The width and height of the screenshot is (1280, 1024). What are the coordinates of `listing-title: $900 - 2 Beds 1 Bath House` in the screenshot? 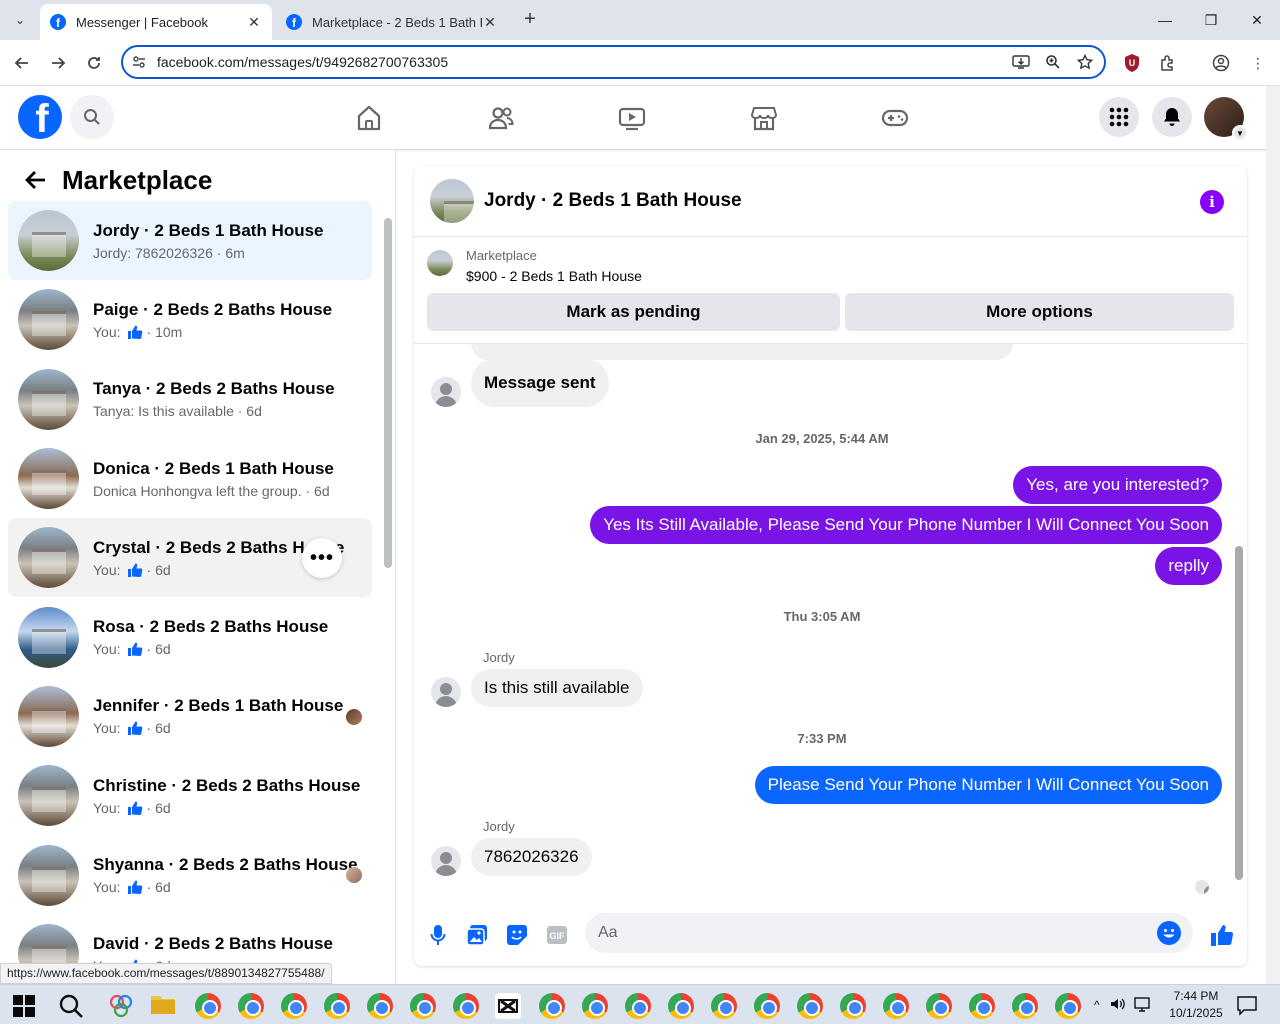 It's located at (554, 276).